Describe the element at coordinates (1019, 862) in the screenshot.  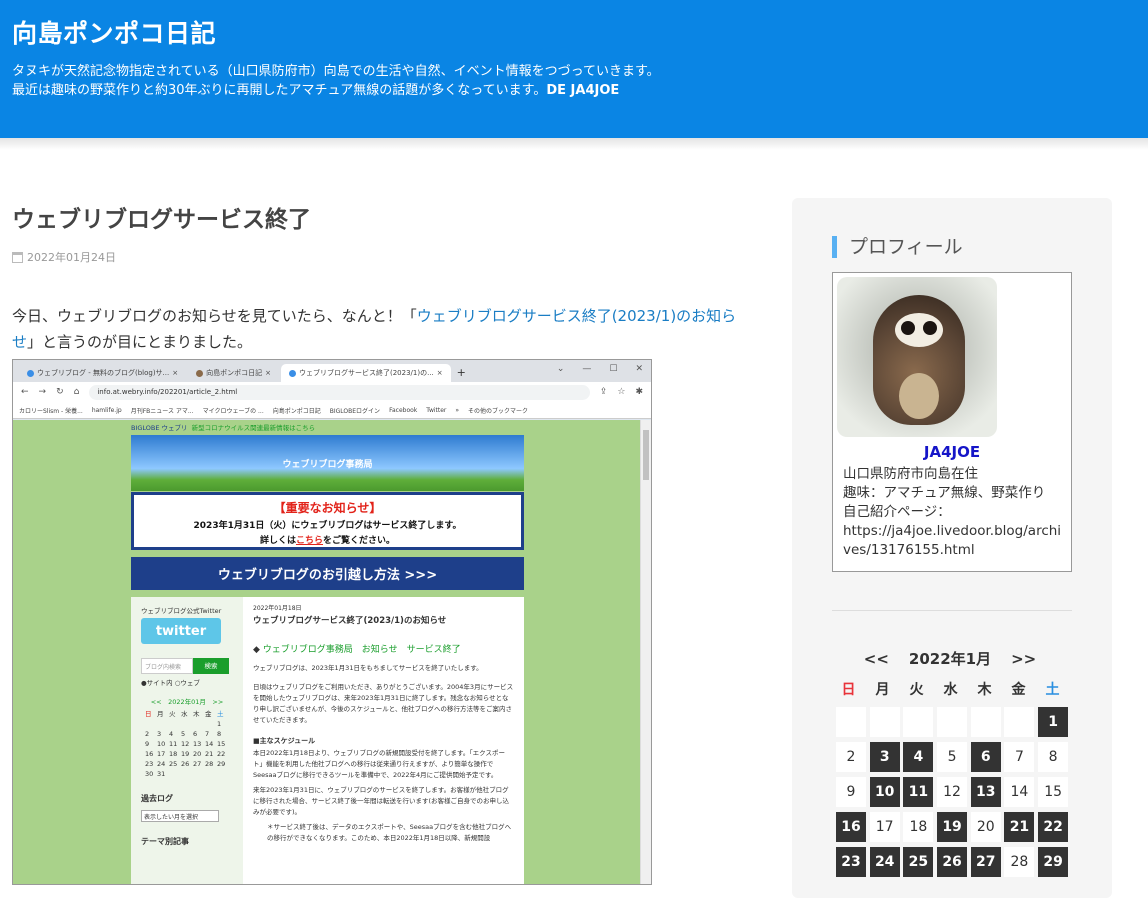
I see `calendar-day: 28` at that location.